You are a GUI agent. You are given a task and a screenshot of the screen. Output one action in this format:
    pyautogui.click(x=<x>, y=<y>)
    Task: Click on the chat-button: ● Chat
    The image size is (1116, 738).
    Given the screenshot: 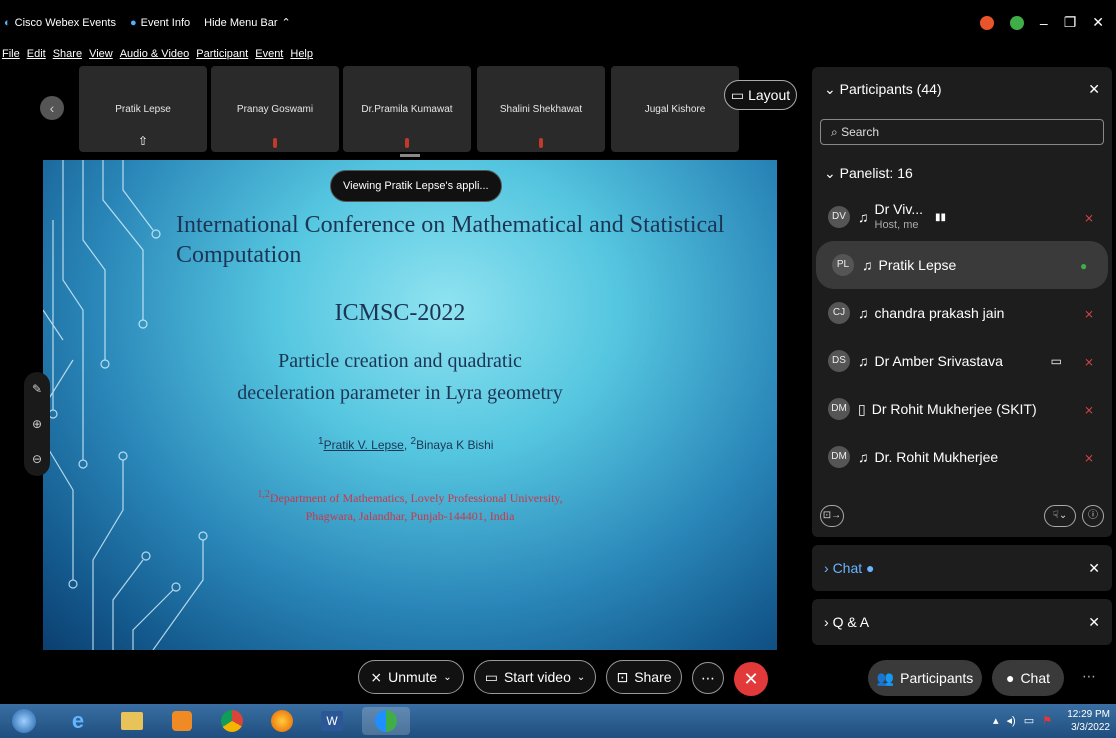 What is the action you would take?
    pyautogui.click(x=1028, y=678)
    